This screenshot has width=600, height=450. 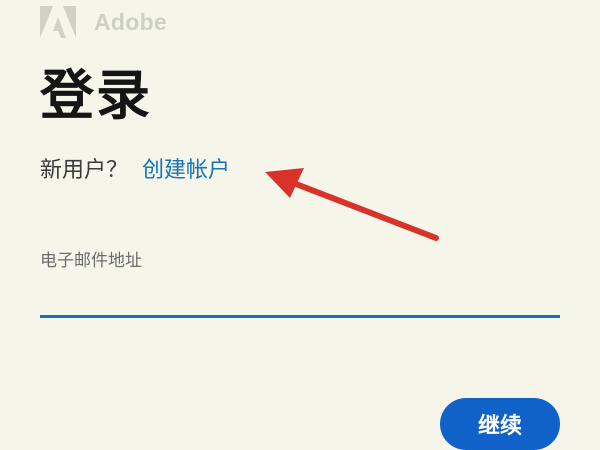 What do you see at coordinates (96, 95) in the screenshot?
I see `page-title: 登录` at bounding box center [96, 95].